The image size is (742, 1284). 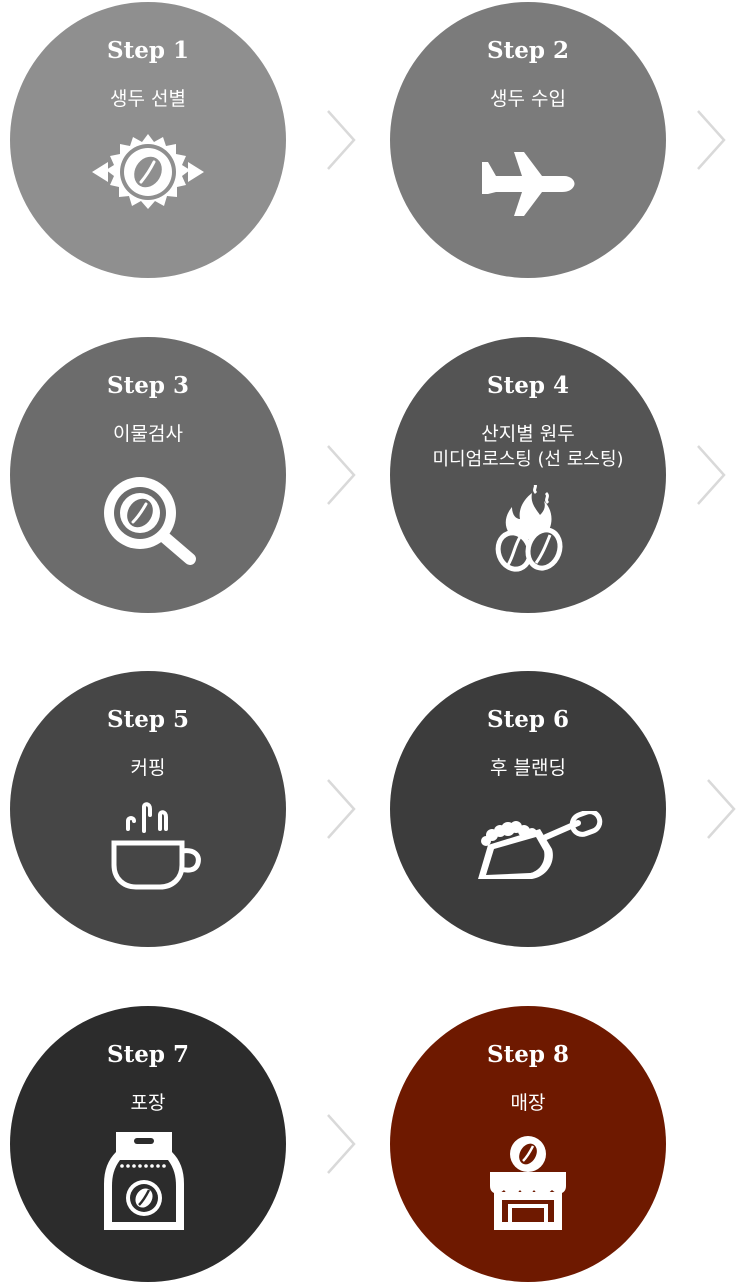 What do you see at coordinates (528, 434) in the screenshot?
I see `step-4-description-line-1: 산지별 원두` at bounding box center [528, 434].